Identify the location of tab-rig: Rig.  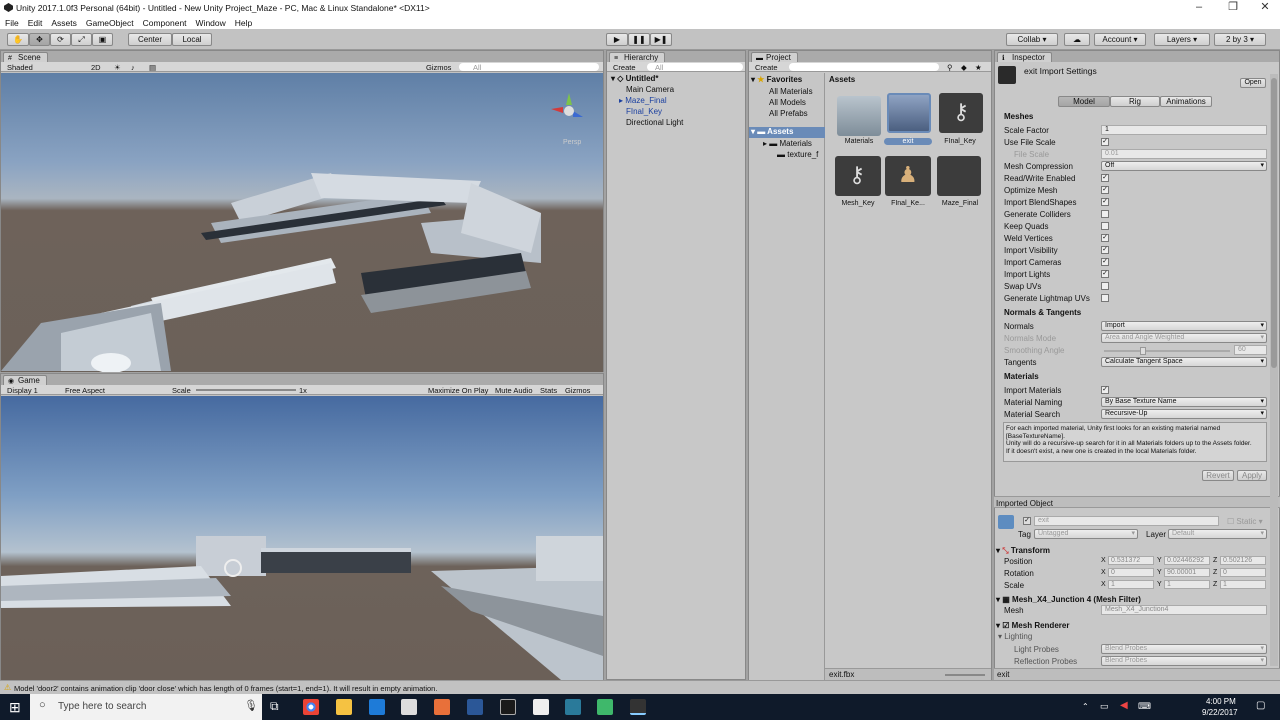
(1135, 101).